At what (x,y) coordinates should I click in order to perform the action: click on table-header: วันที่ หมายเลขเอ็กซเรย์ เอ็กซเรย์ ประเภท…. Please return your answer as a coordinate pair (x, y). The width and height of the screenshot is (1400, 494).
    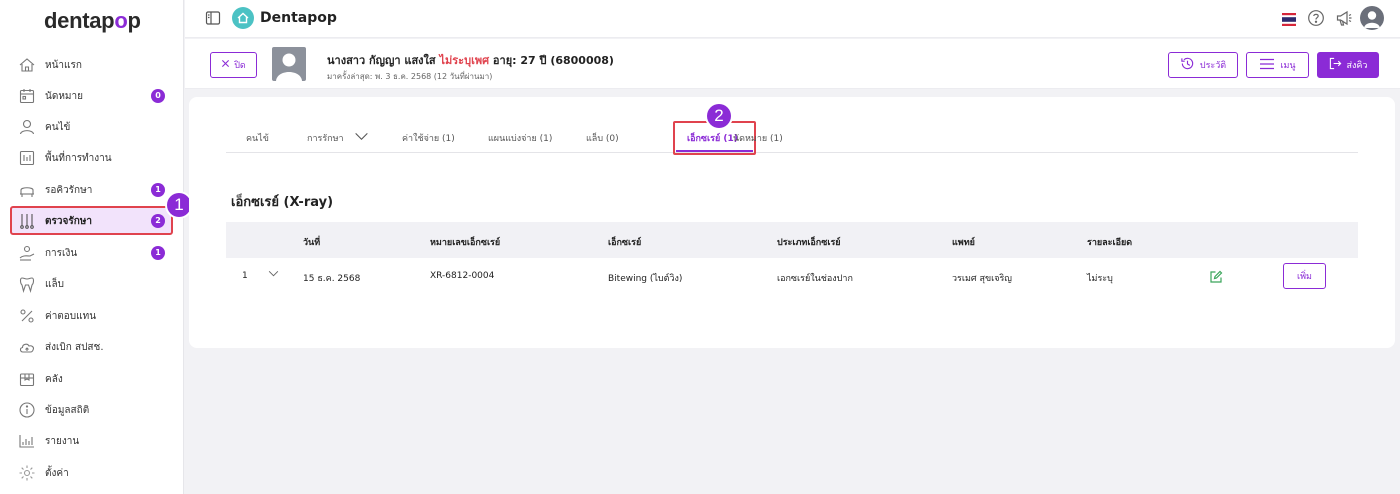
    Looking at the image, I should click on (792, 240).